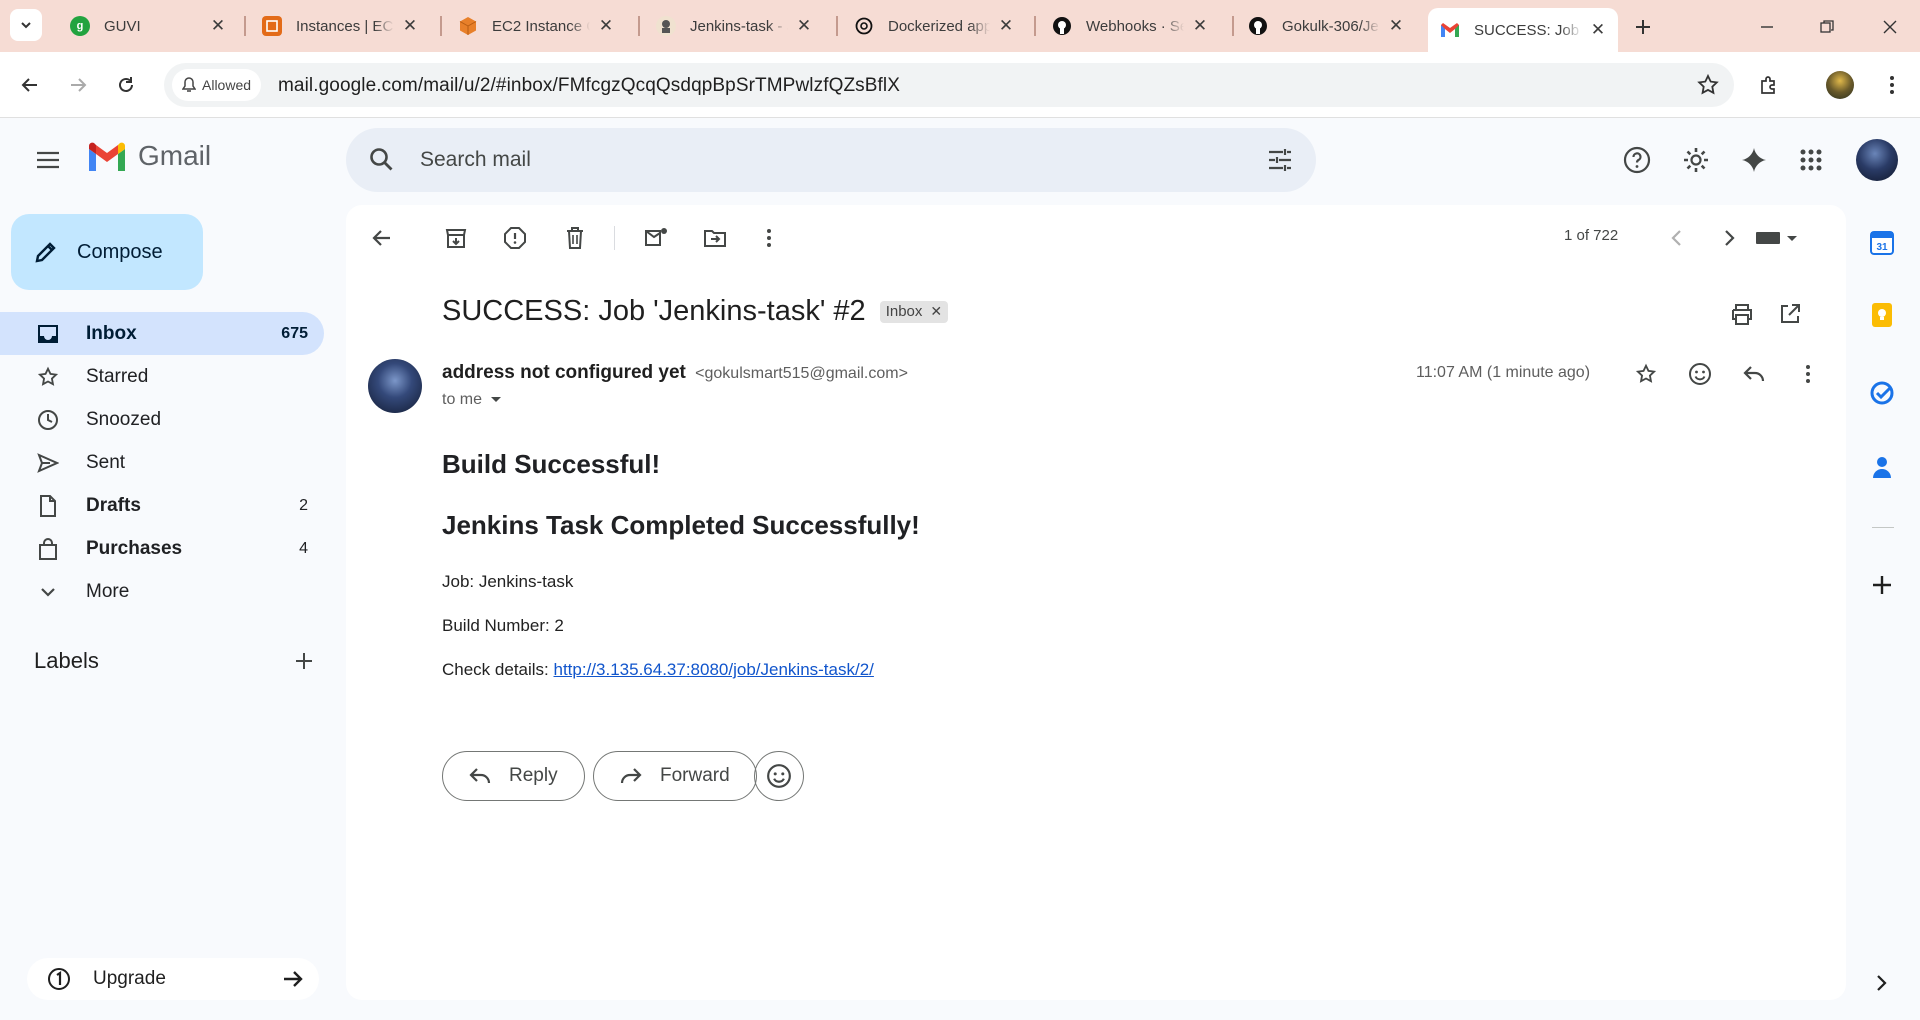  Describe the element at coordinates (1892, 85) in the screenshot. I see `browser-menu-button` at that location.